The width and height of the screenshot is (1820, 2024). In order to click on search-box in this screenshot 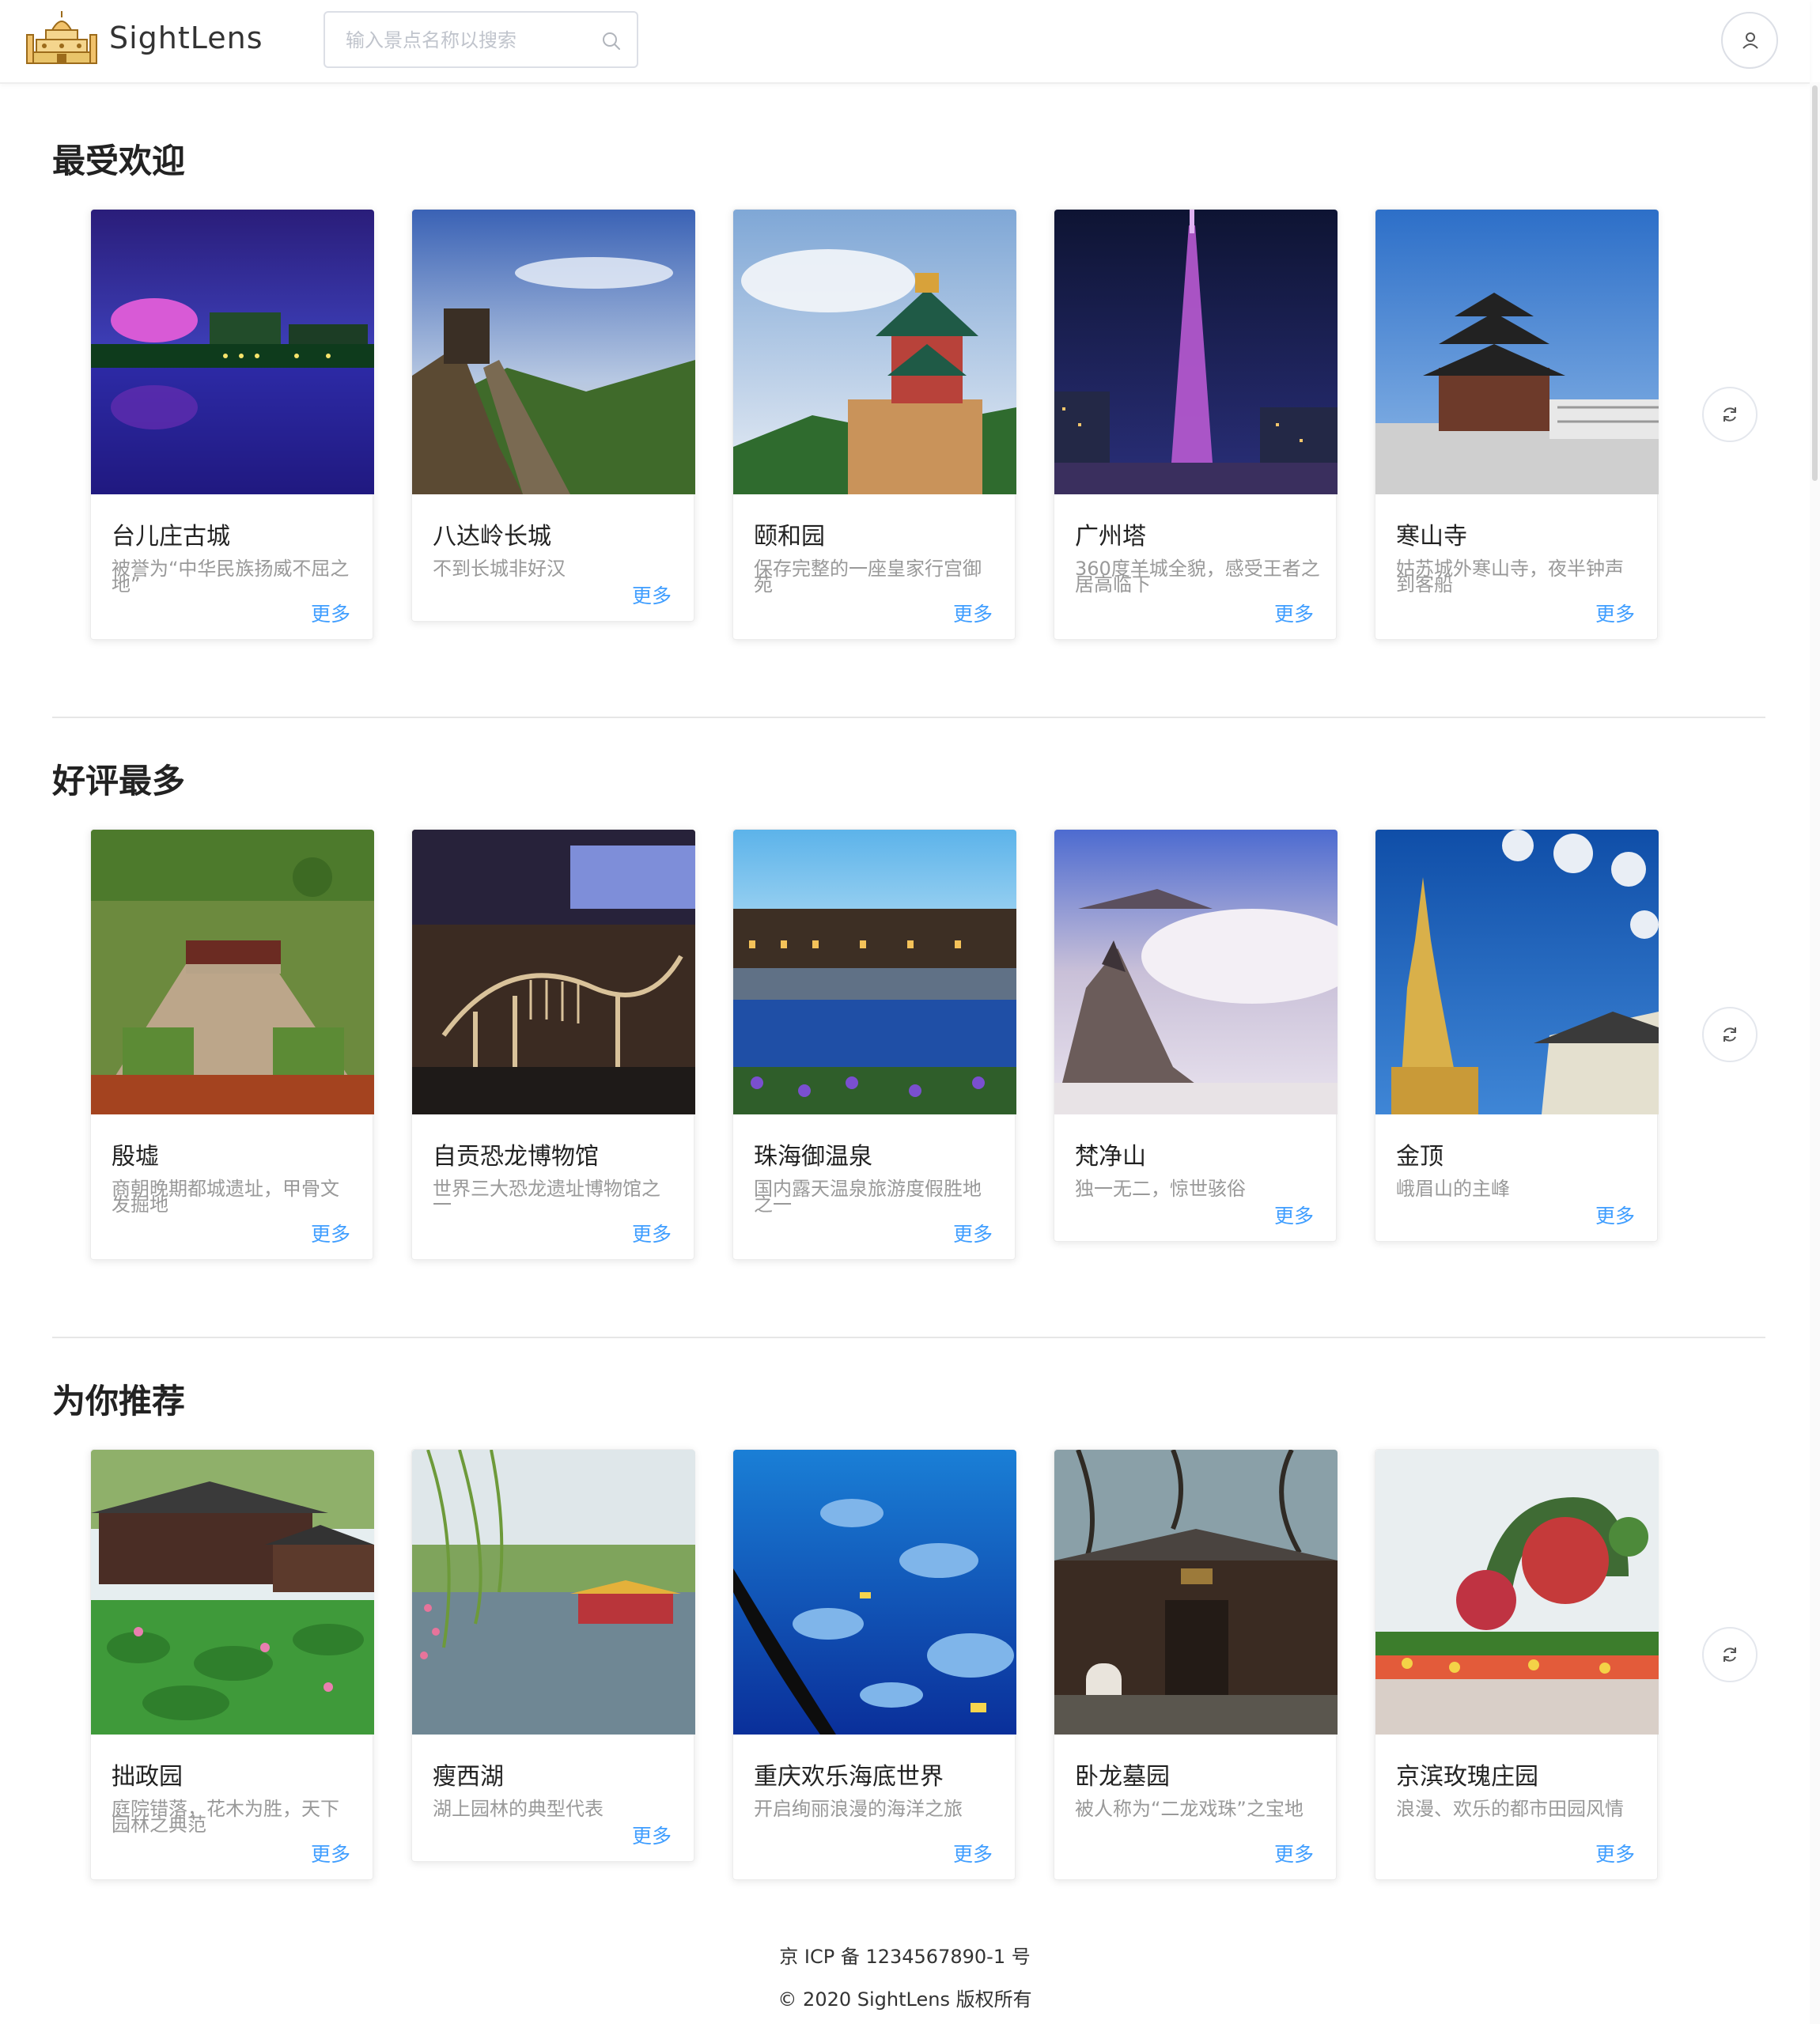, I will do `click(481, 39)`.